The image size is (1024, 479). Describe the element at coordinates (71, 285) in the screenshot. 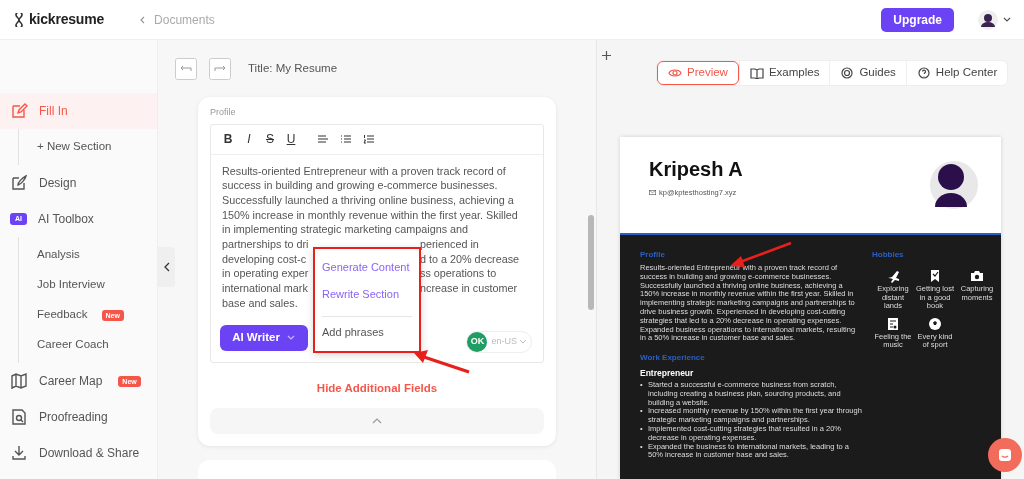

I see `sidebar-item-label: Job Interview` at that location.